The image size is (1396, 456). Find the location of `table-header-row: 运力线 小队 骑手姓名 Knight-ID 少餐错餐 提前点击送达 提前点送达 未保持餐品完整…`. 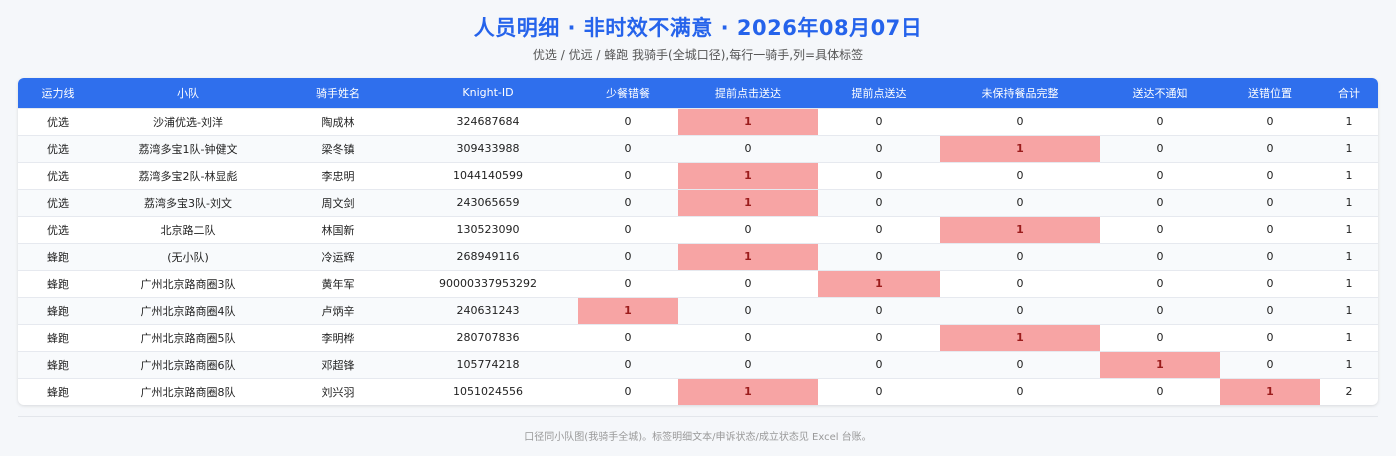

table-header-row: 运力线 小队 骑手姓名 Knight-ID 少餐错餐 提前点击送达 提前点送达 未保持餐品完整… is located at coordinates (698, 93).